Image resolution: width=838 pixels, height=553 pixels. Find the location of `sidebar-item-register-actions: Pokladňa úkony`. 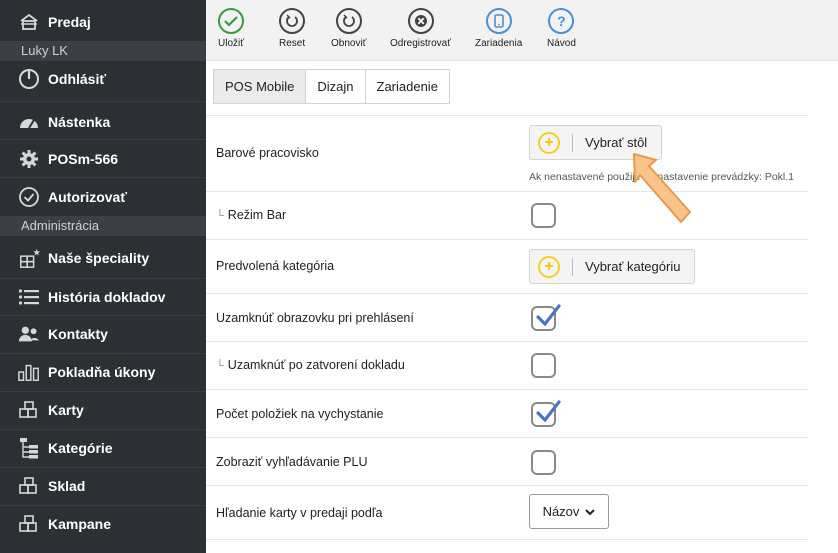

sidebar-item-register-actions: Pokladňa úkony is located at coordinates (103, 372).